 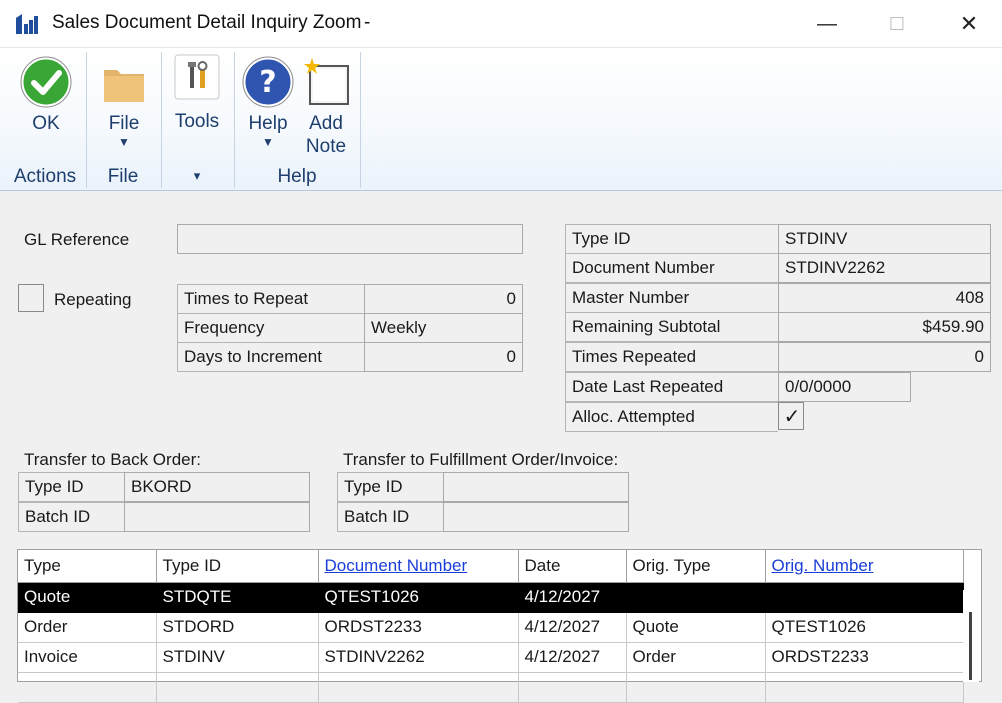 What do you see at coordinates (970, 646) in the screenshot?
I see `scrollbar-thumb` at bounding box center [970, 646].